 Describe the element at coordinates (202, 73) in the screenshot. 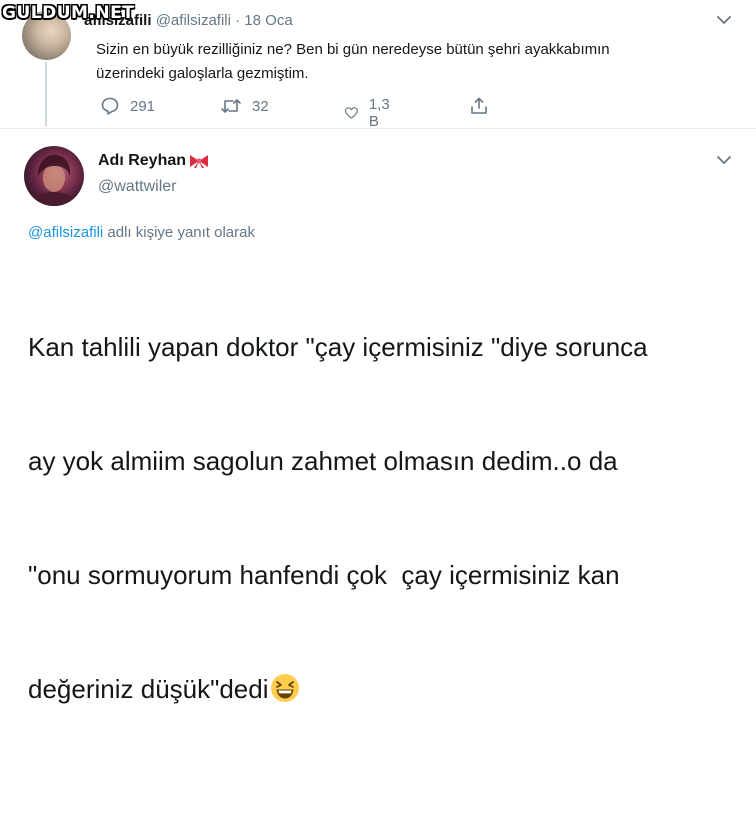

I see `tweet-text-line: üzerindeki galoşlarla gezmiştim.` at that location.